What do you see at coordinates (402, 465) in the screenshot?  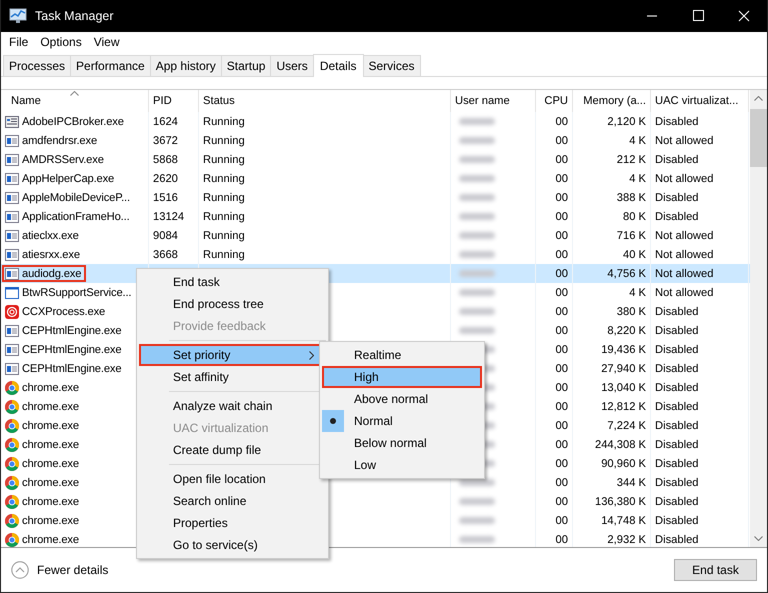 I see `menu-item: Low` at bounding box center [402, 465].